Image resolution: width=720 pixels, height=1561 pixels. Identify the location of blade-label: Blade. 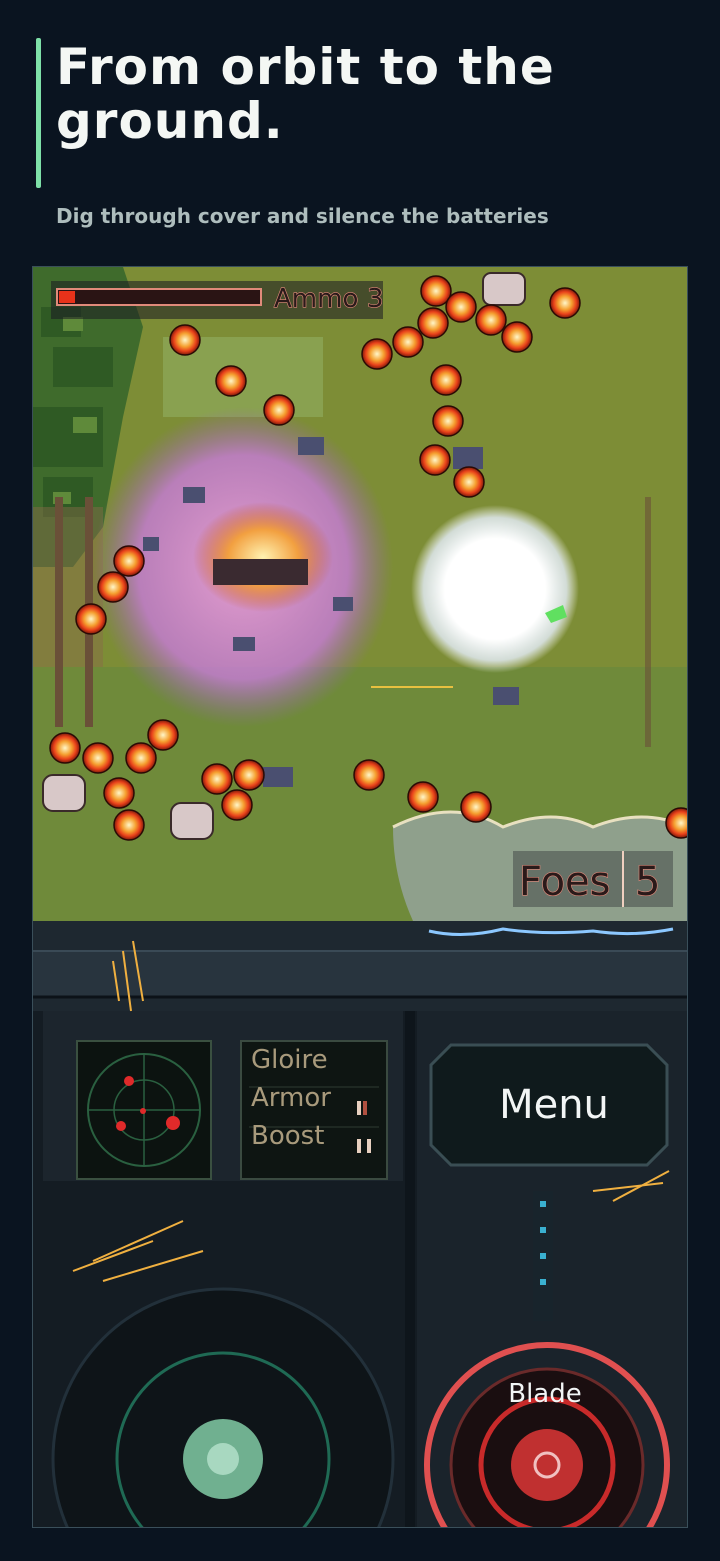
(545, 1394).